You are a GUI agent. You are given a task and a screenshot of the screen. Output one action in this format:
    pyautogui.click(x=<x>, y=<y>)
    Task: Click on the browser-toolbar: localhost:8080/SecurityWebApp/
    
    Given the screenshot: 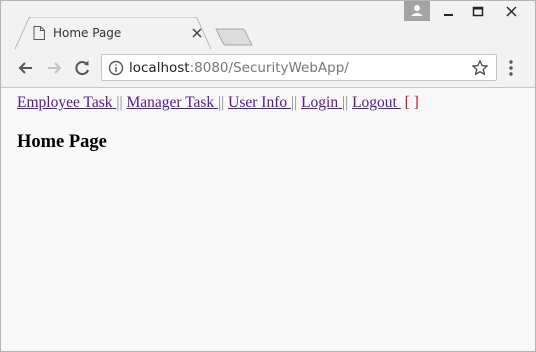 What is the action you would take?
    pyautogui.click(x=268, y=68)
    